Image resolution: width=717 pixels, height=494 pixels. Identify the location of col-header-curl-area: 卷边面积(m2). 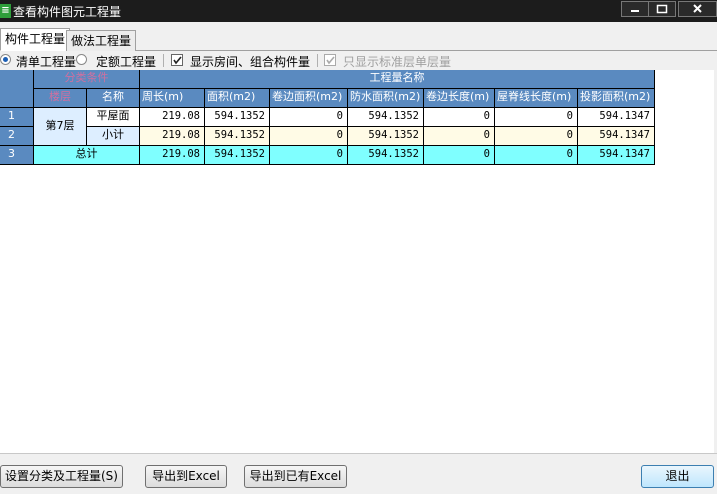
(309, 98).